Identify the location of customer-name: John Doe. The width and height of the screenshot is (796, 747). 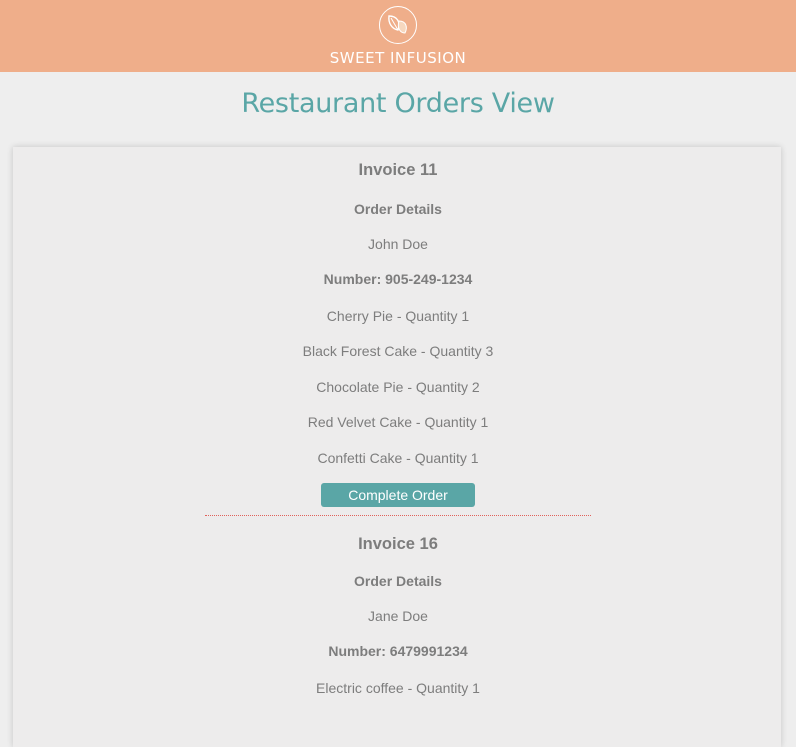
(398, 244).